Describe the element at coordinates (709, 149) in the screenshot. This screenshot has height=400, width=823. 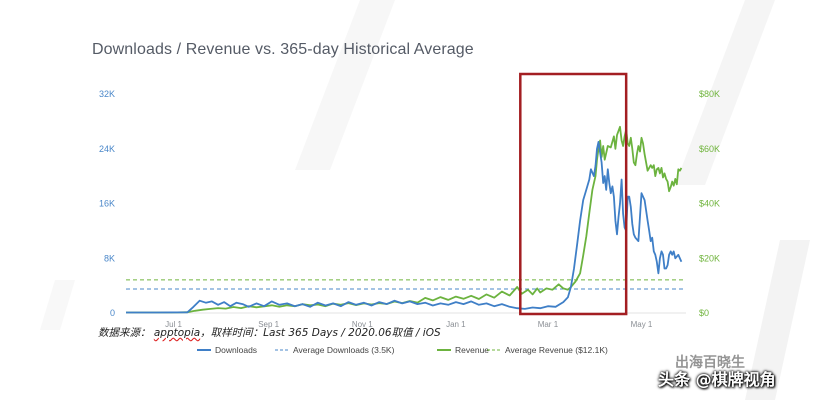
I see `y-right-tick-label: $60K` at that location.